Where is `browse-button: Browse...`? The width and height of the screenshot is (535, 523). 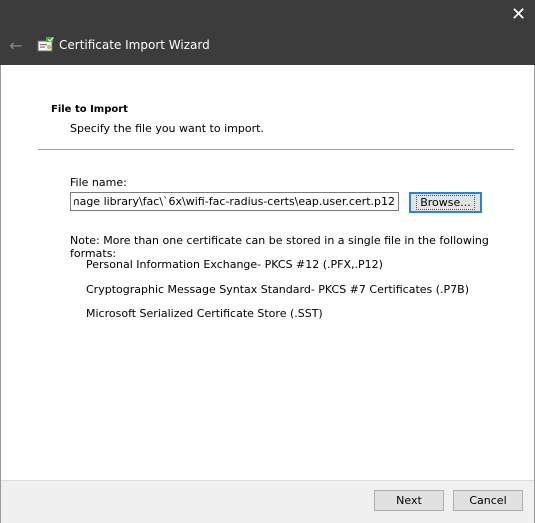
browse-button: Browse... is located at coordinates (445, 202).